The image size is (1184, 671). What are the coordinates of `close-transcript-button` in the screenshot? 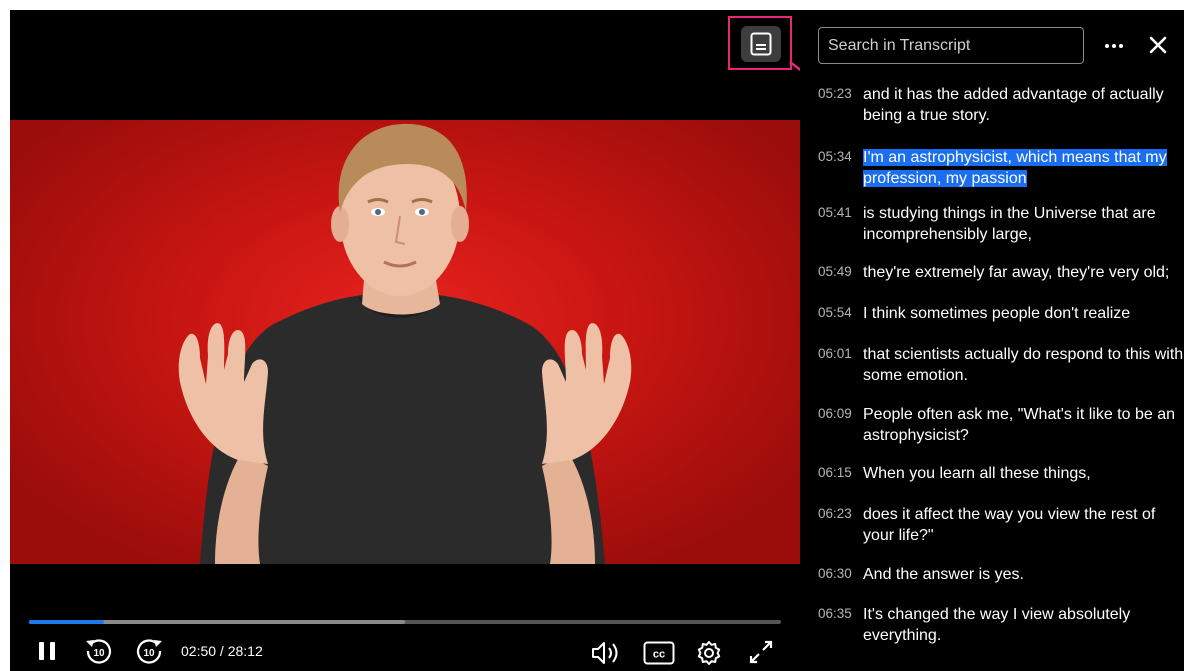 It's located at (1158, 47).